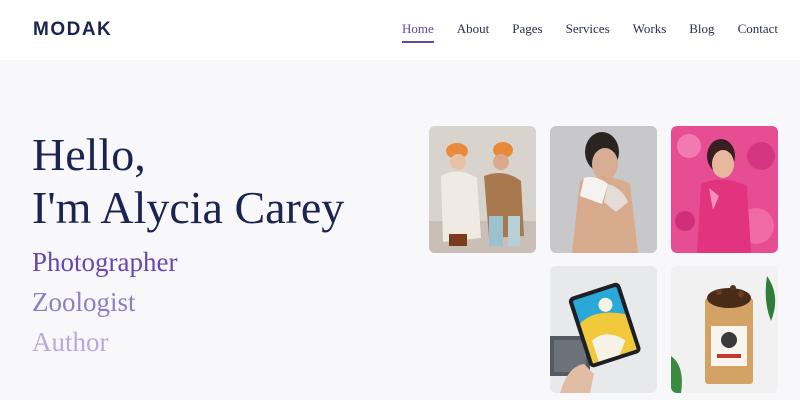 The image size is (800, 400). Describe the element at coordinates (188, 302) in the screenshot. I see `role-list: Photographer Zoologist Author` at that location.